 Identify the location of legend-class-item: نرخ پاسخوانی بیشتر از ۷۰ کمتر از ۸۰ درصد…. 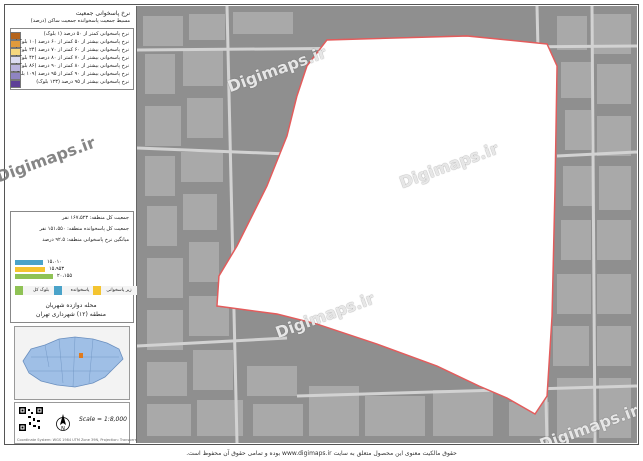
(72, 58).